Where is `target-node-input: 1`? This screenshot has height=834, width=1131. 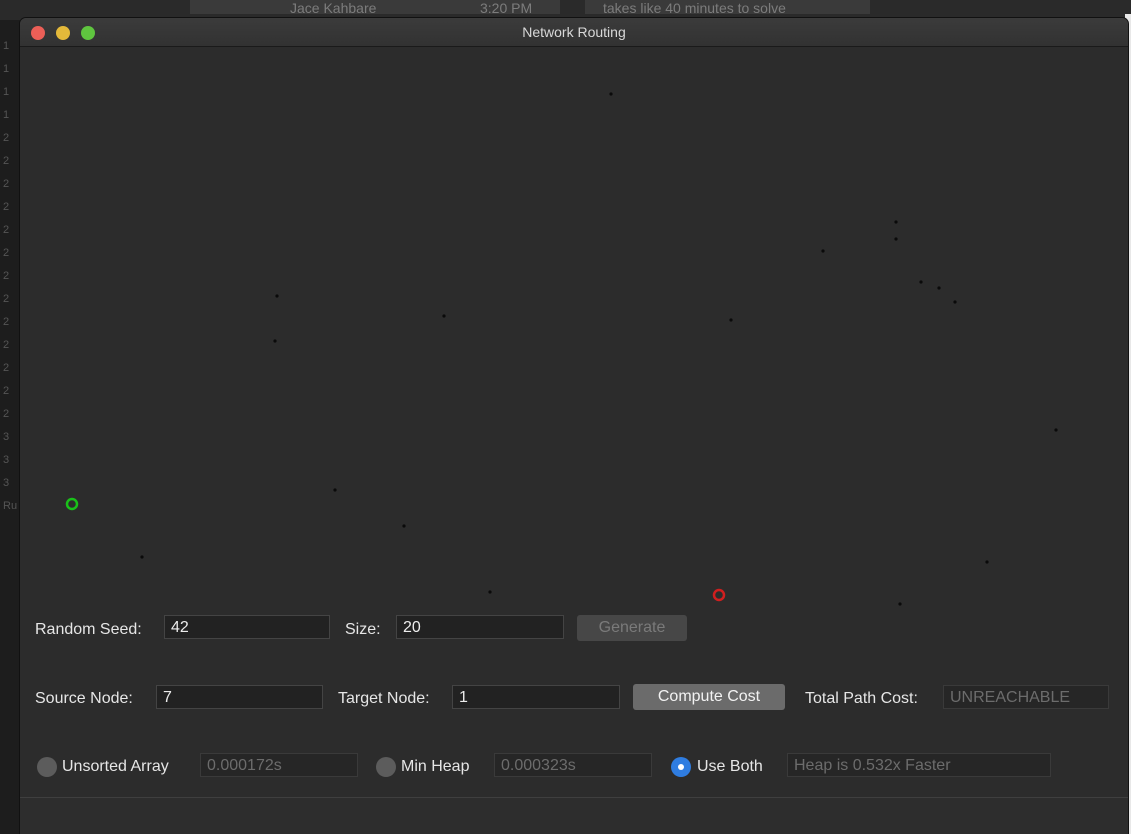 target-node-input: 1 is located at coordinates (536, 697).